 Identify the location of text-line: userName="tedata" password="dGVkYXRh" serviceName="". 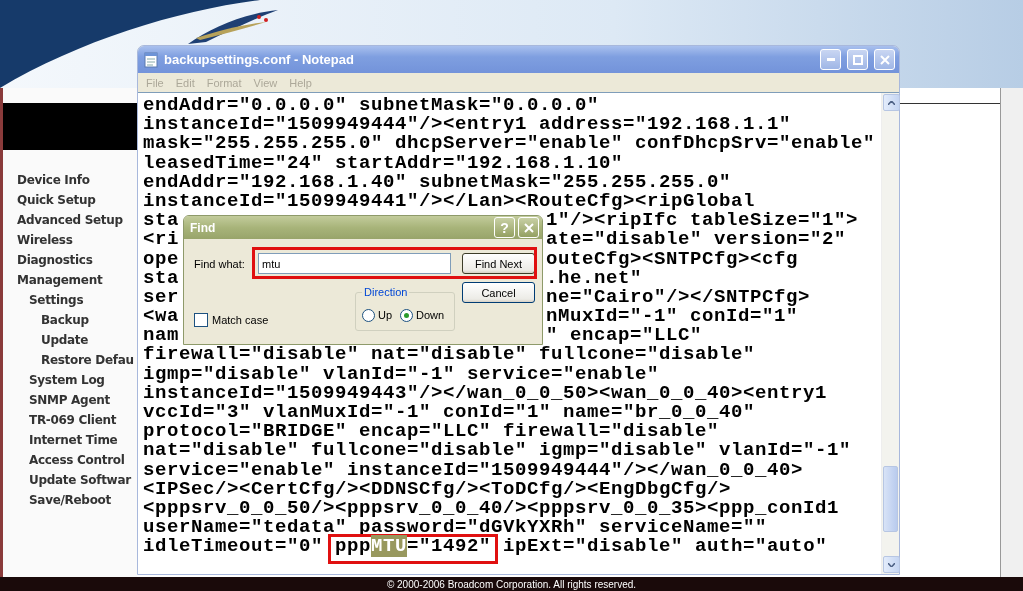
(455, 528).